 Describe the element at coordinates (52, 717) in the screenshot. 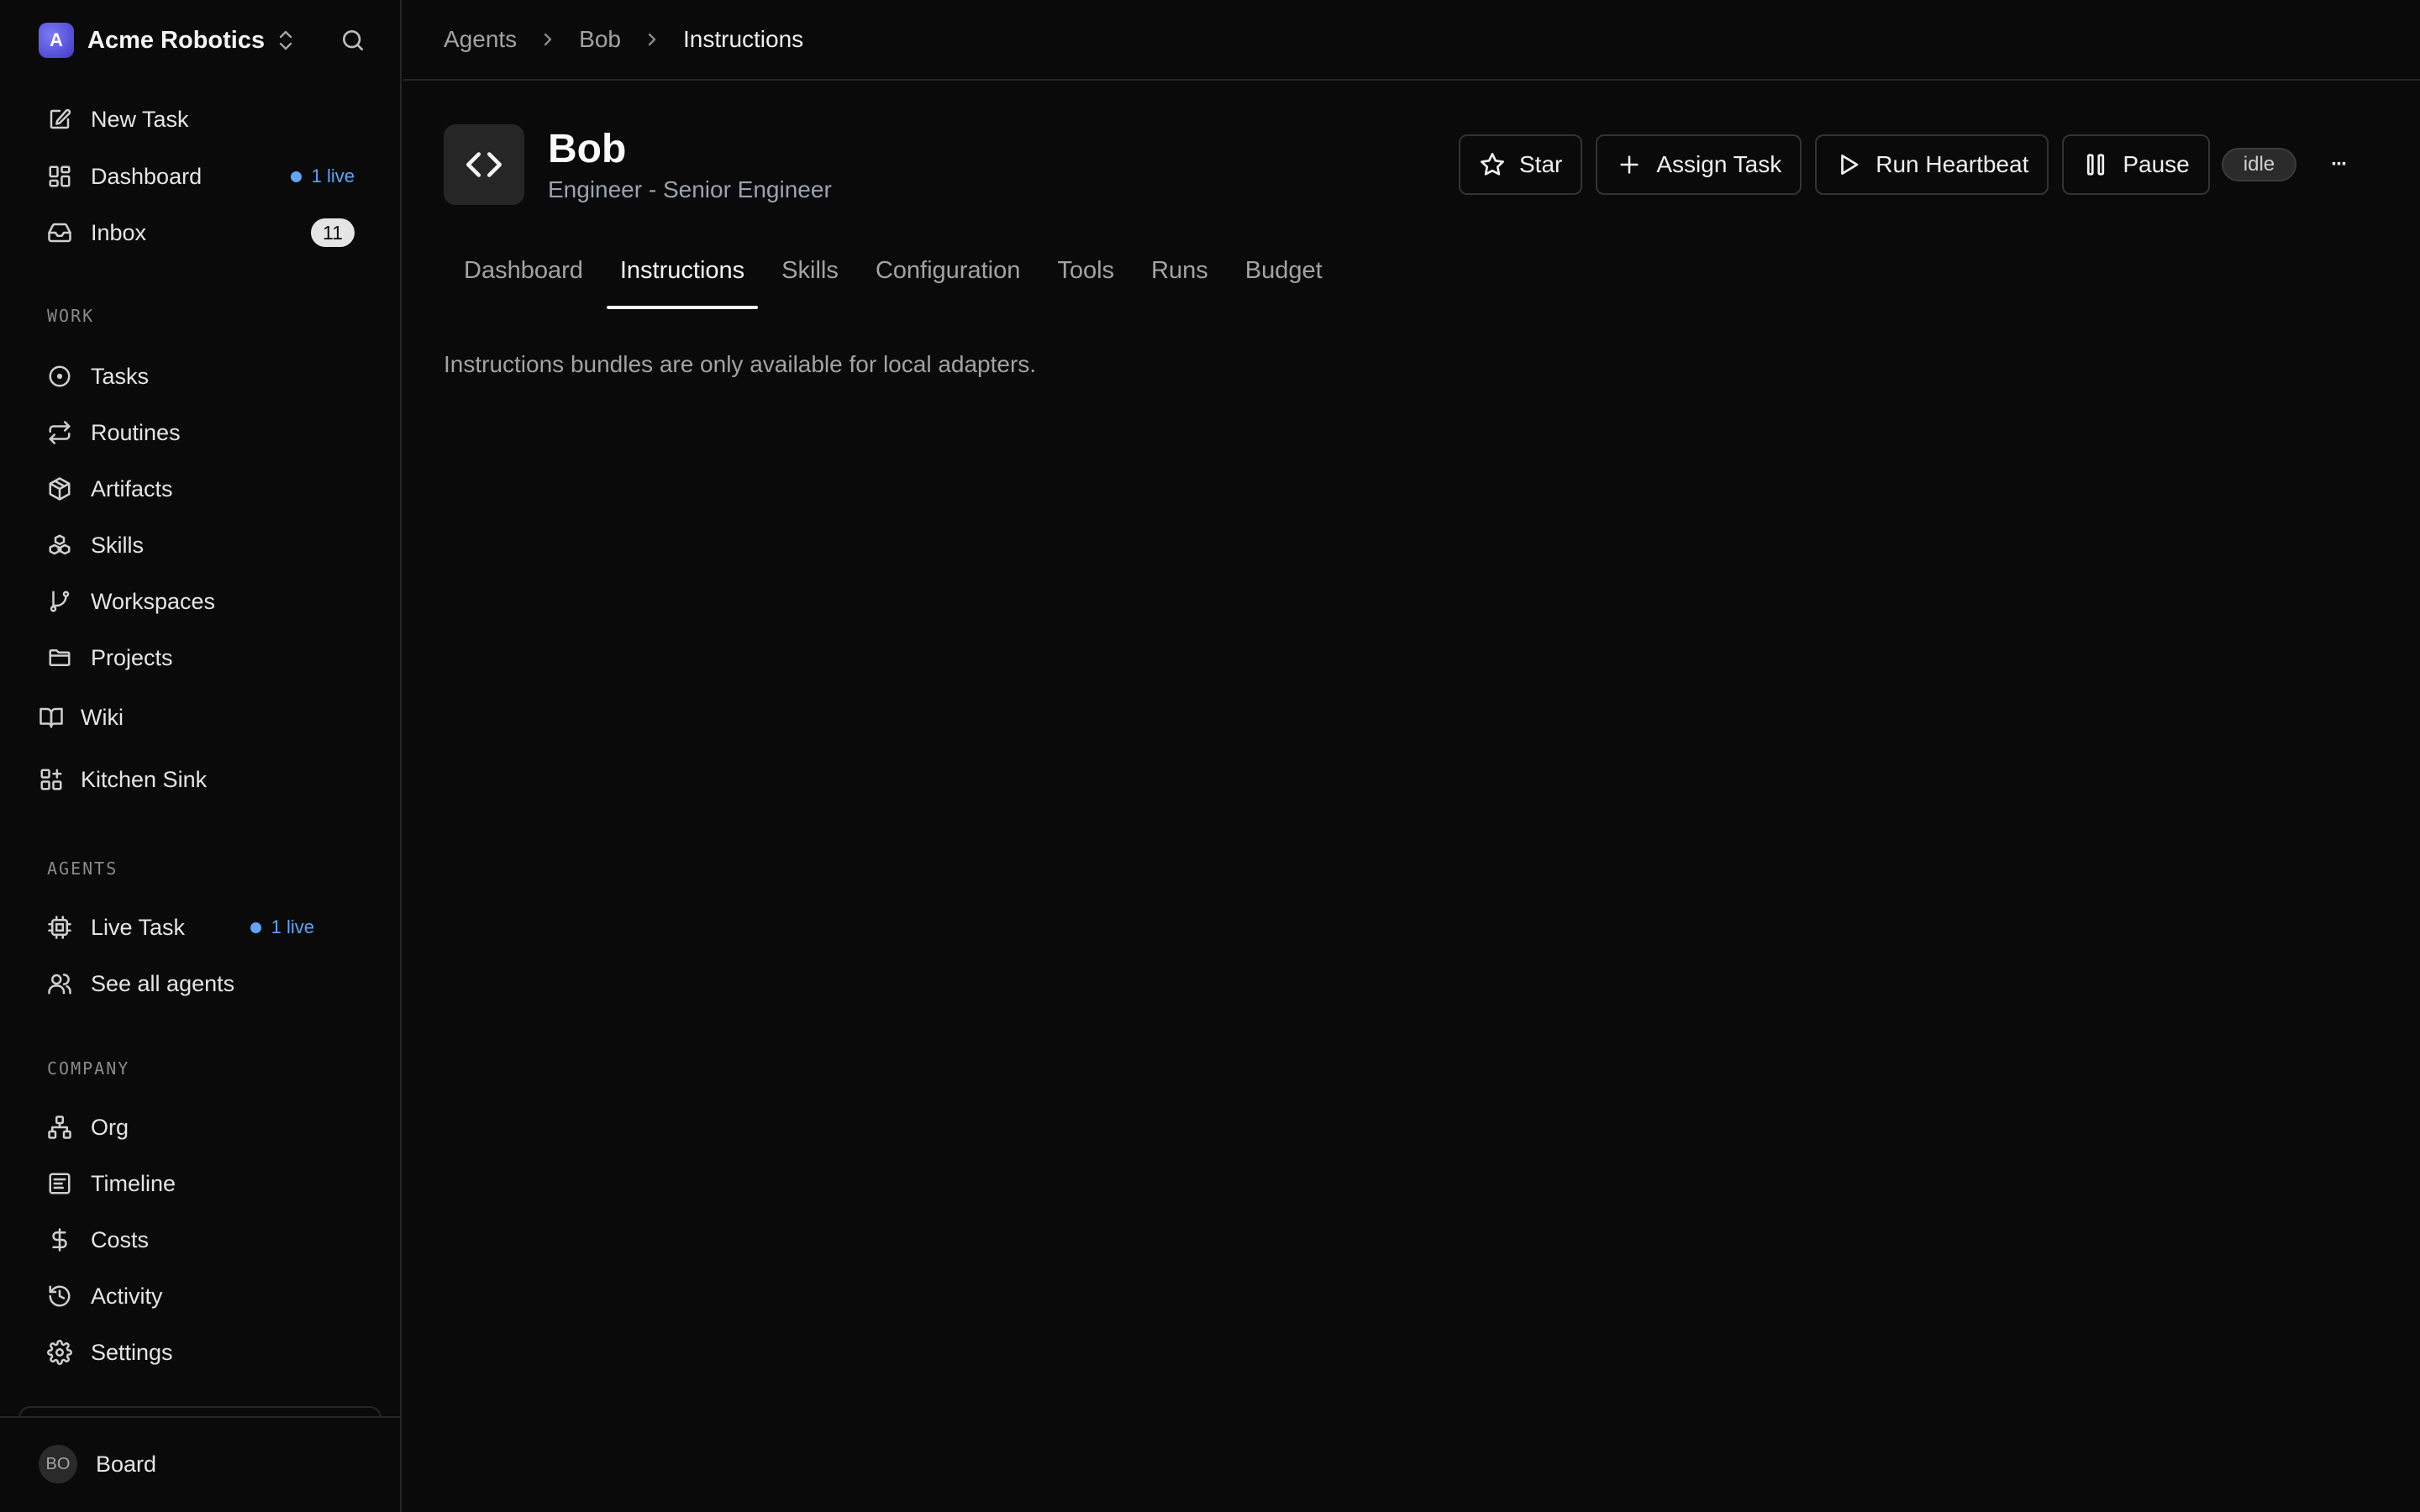

I see `book-icon` at that location.